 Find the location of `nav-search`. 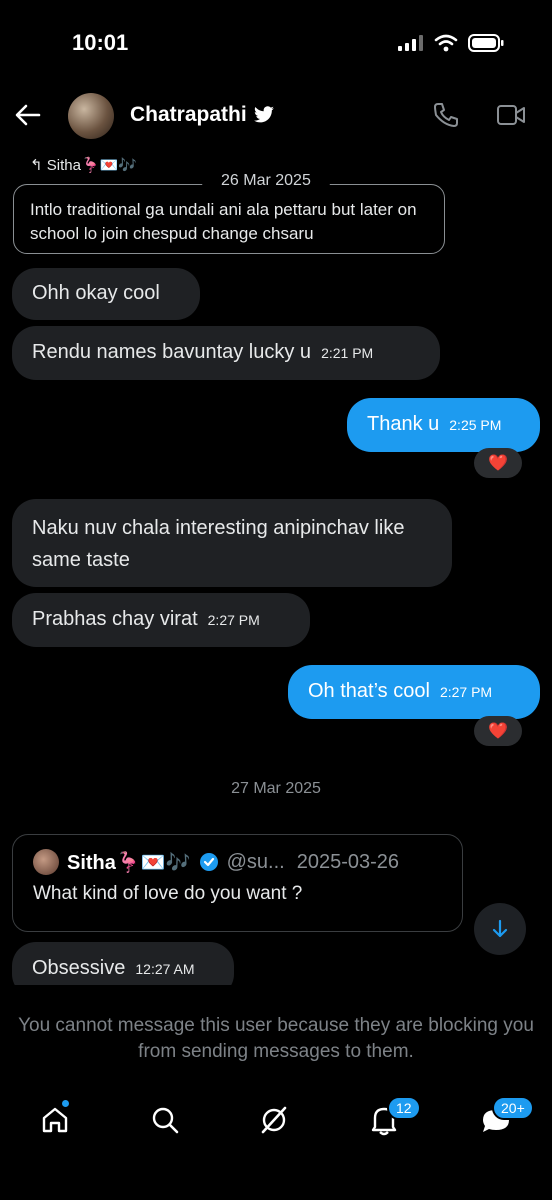

nav-search is located at coordinates (165, 1120).